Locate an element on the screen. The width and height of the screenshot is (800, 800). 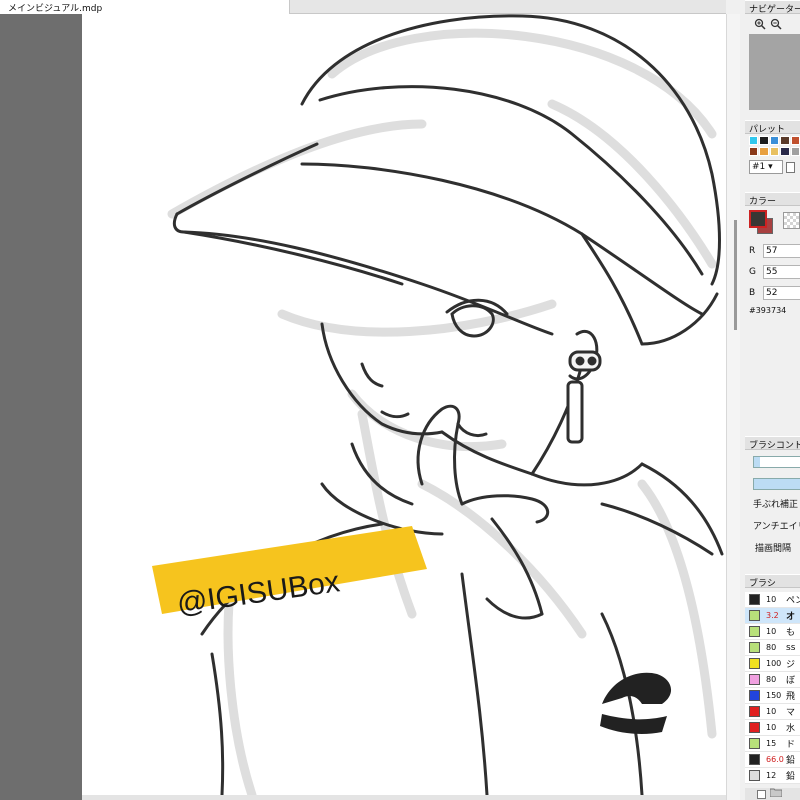
brush-size: 150 is located at coordinates (774, 695).